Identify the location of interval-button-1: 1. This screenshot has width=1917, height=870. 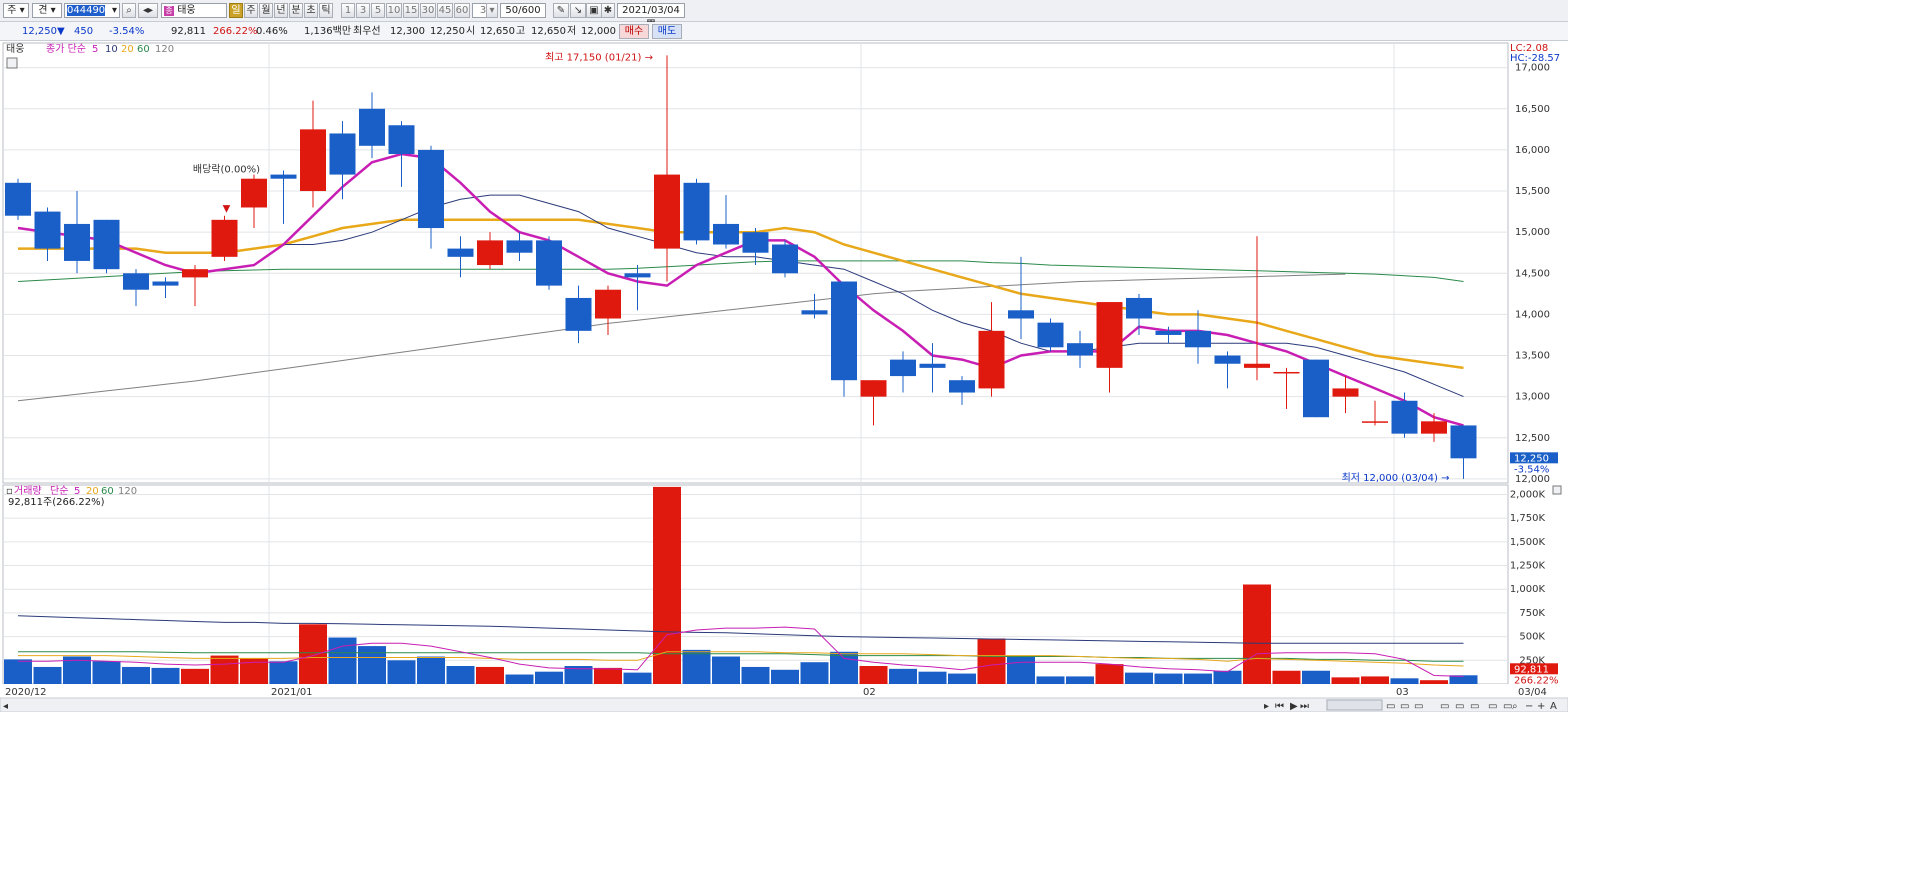
(348, 10).